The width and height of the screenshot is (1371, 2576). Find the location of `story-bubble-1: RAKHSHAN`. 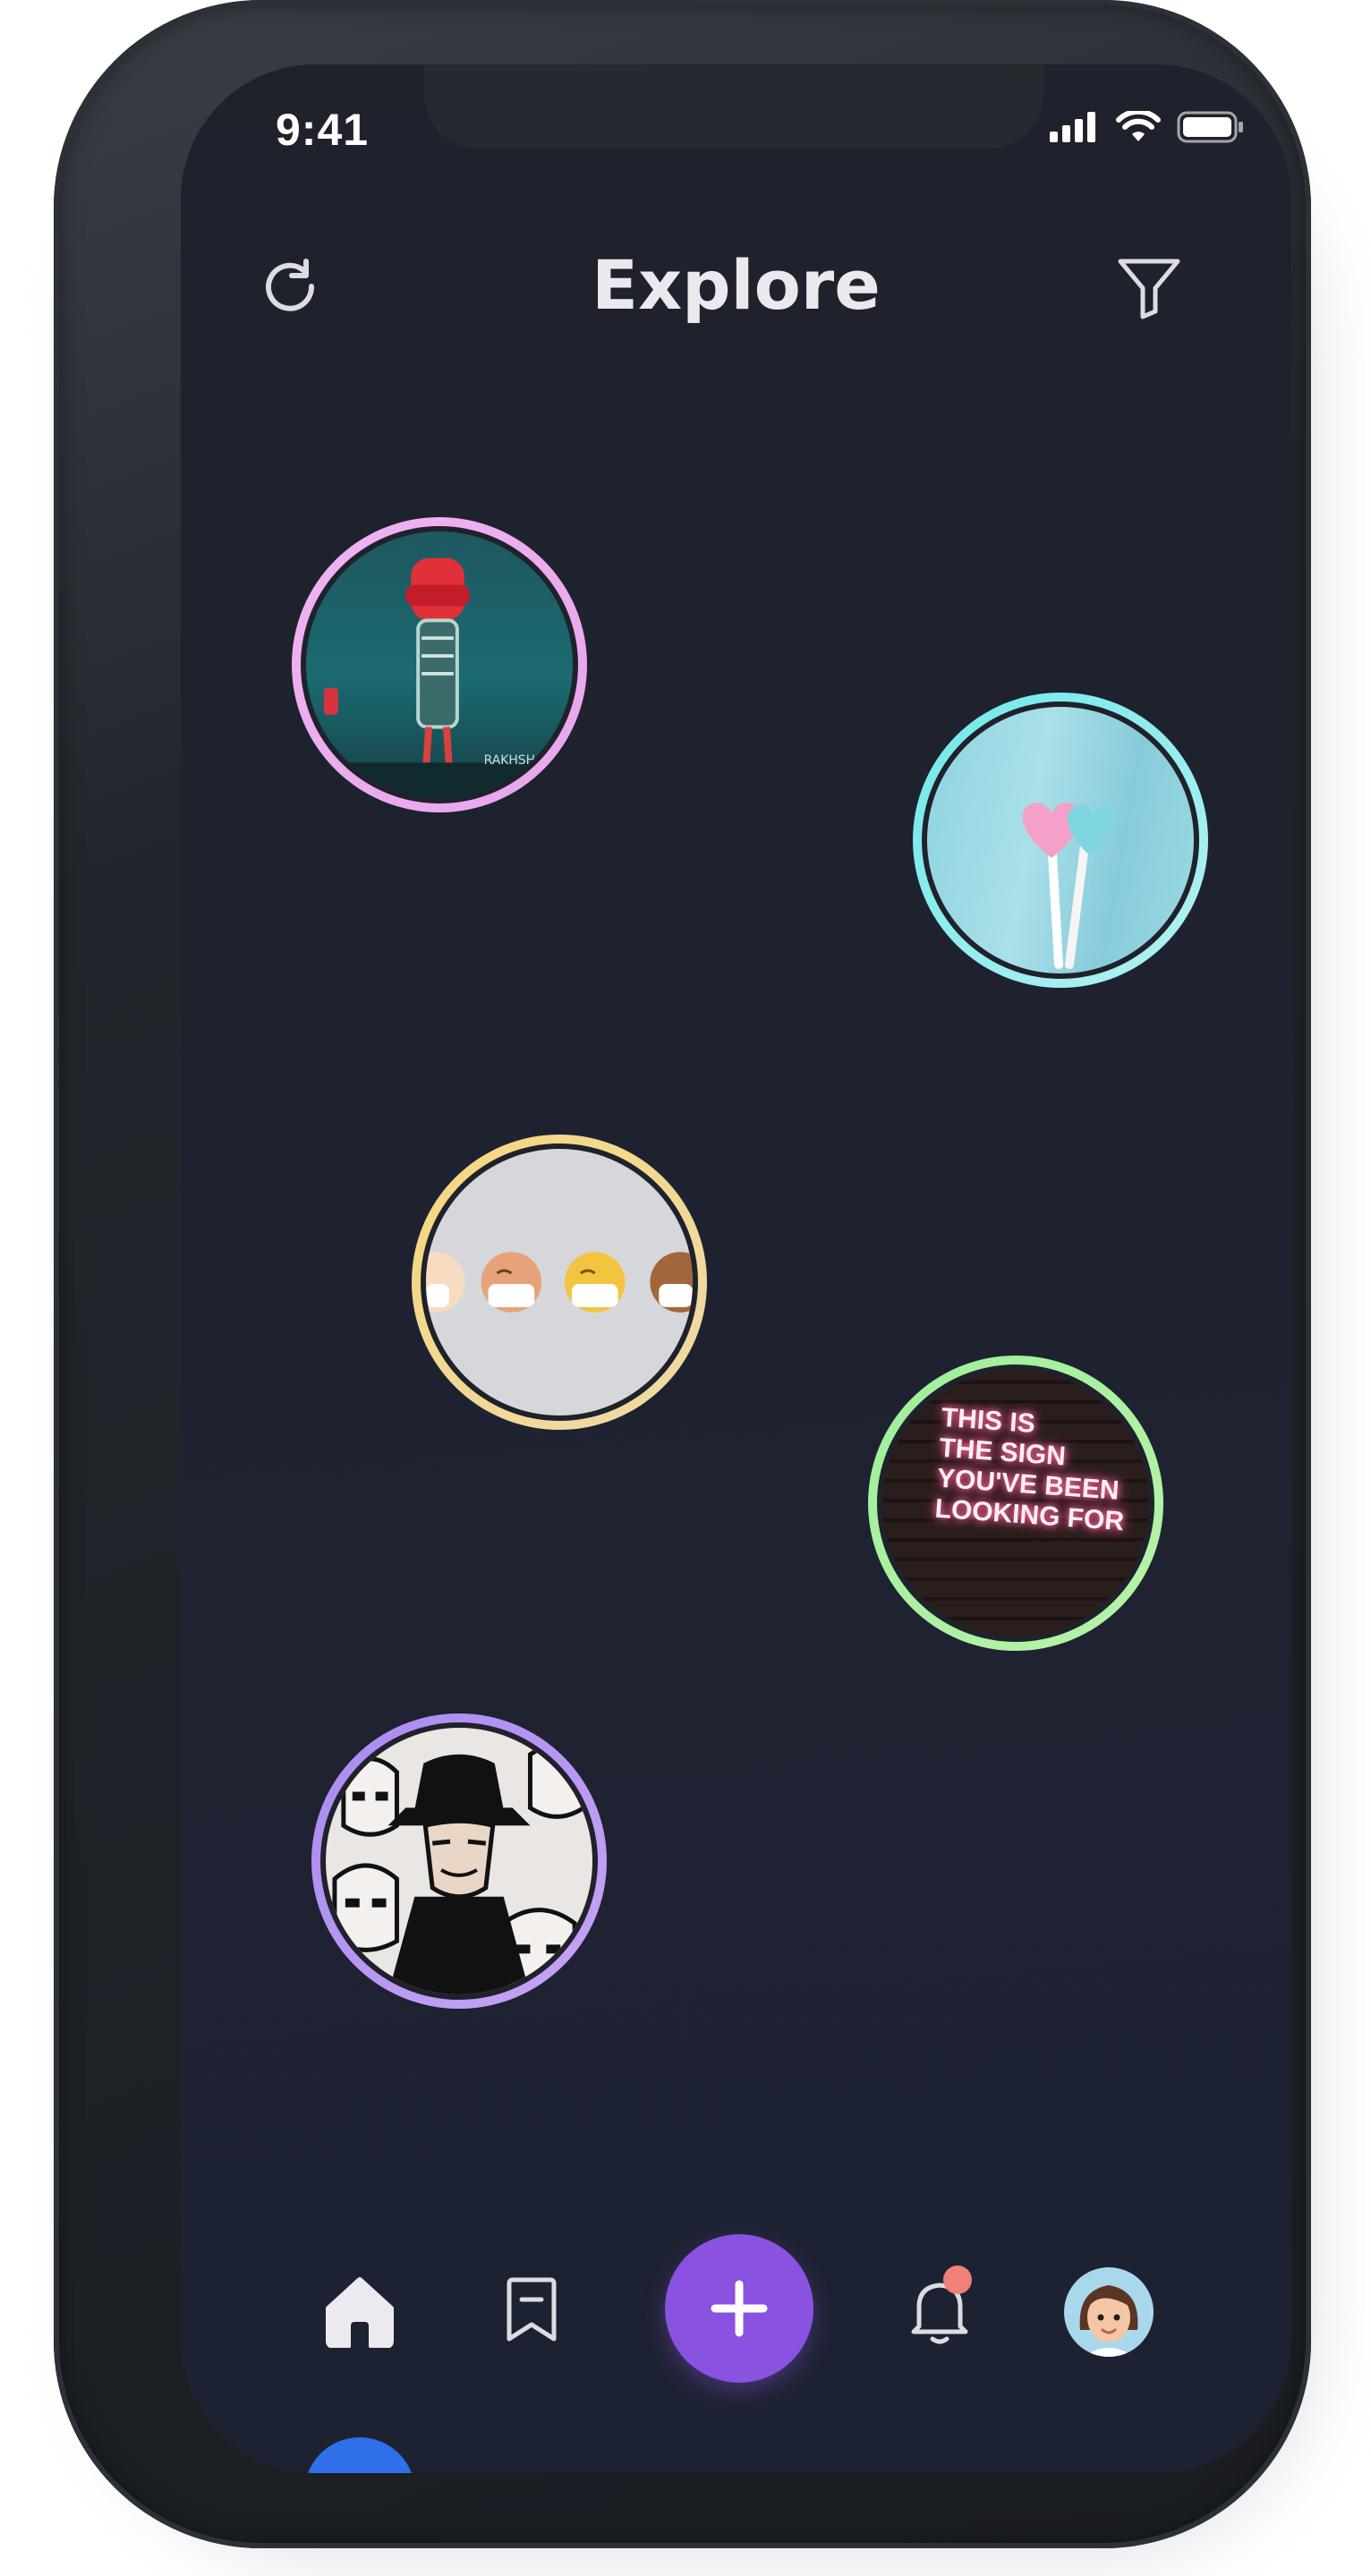

story-bubble-1: RAKHSHAN is located at coordinates (439, 664).